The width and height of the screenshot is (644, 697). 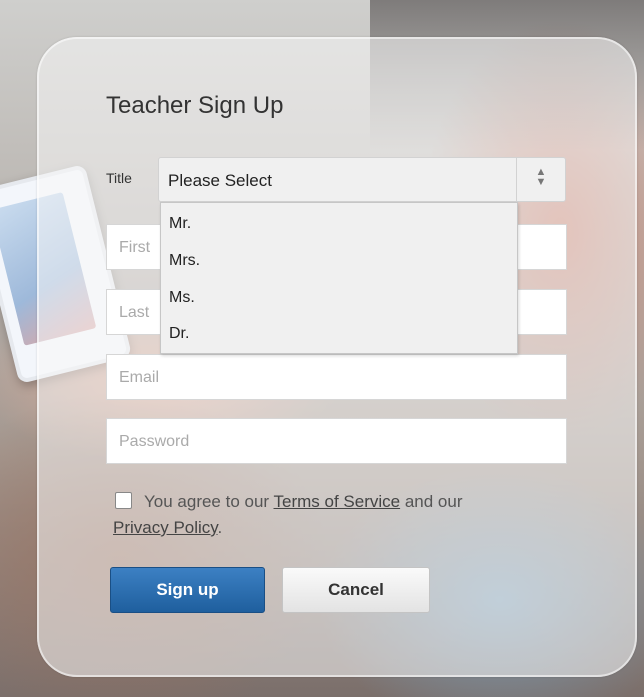 What do you see at coordinates (119, 178) in the screenshot?
I see `title-label: Title` at bounding box center [119, 178].